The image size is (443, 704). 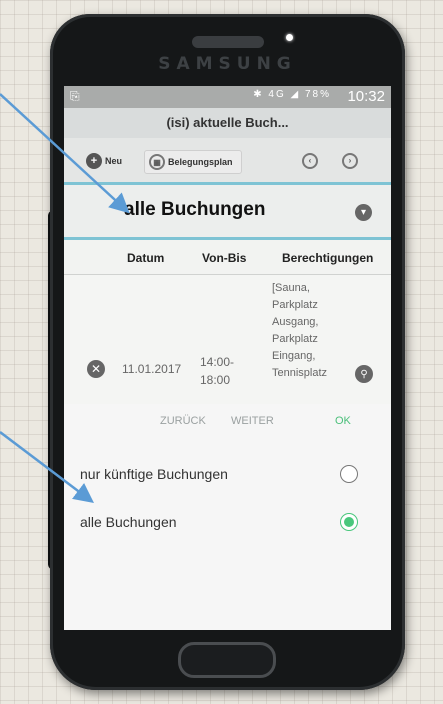 What do you see at coordinates (47, 467) in the screenshot?
I see `annotation-arrow-bottom` at bounding box center [47, 467].